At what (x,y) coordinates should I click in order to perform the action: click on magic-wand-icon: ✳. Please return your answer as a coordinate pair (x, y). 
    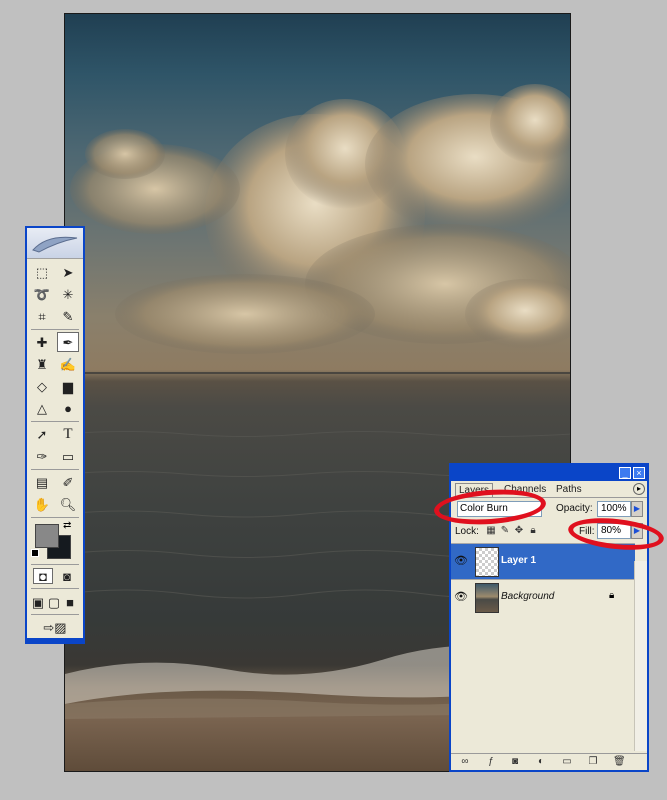
    Looking at the image, I should click on (68, 294).